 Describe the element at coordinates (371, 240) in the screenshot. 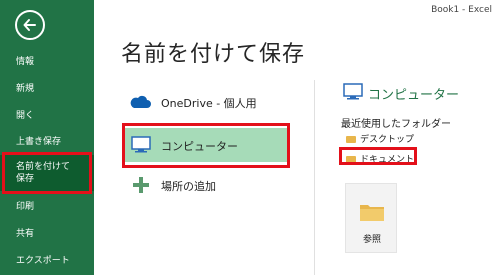

I see `browse-label: 参照` at that location.